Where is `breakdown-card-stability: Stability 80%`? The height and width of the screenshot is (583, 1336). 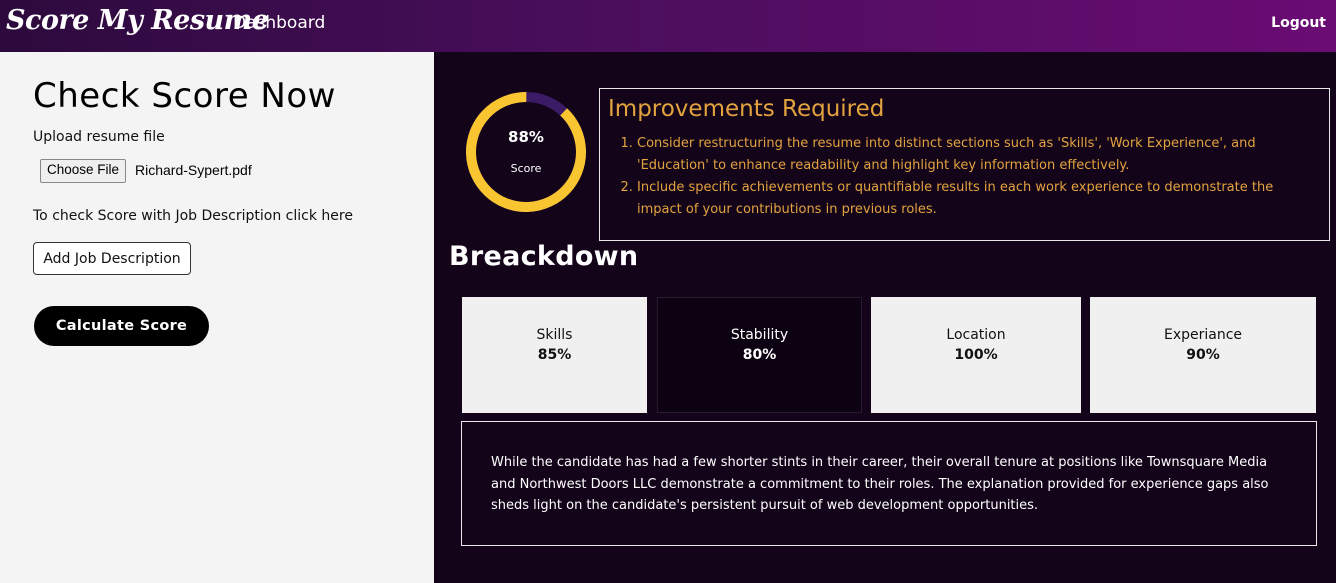 breakdown-card-stability: Stability 80% is located at coordinates (759, 355).